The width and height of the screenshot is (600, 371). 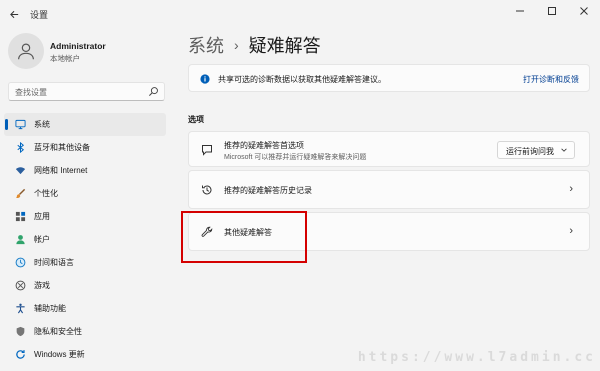 I want to click on user-profile: Administrator 本地帐户, so click(x=93, y=53).